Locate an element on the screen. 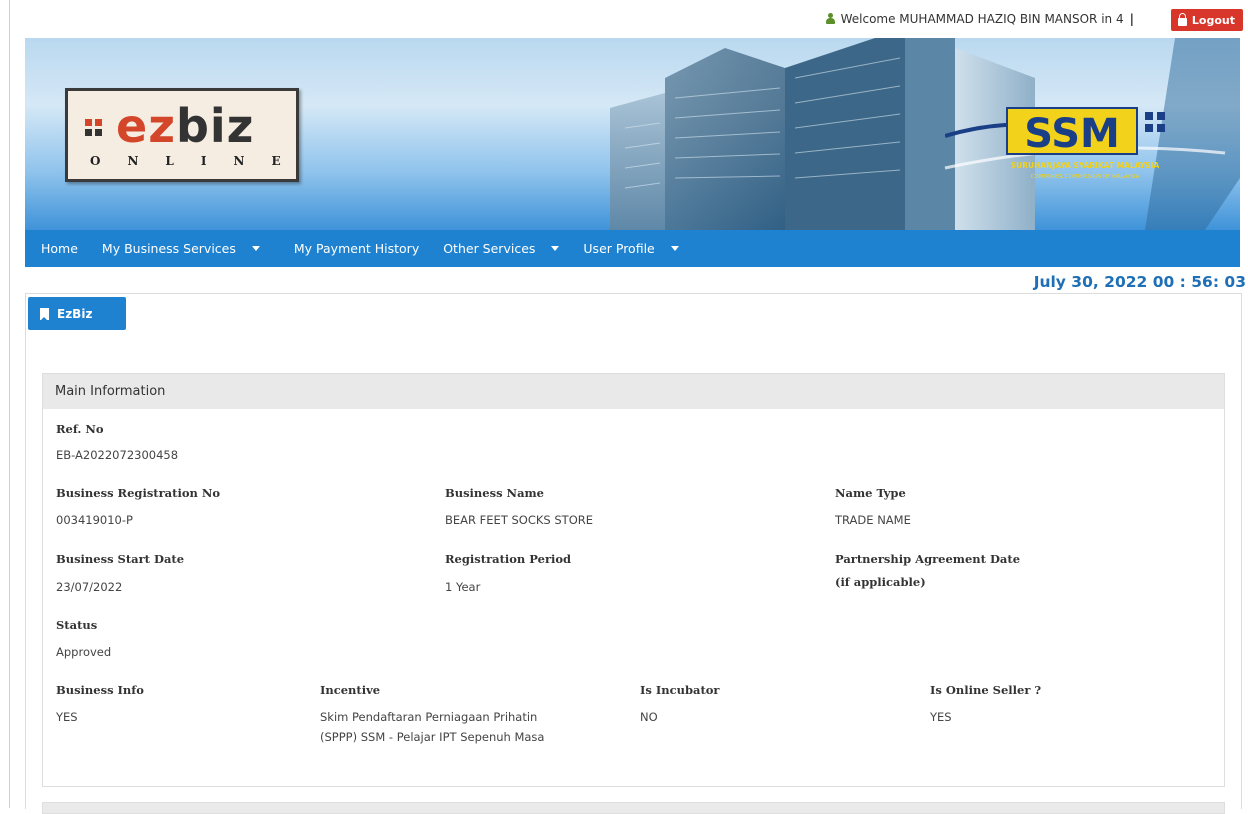  ssm-logo-text: SSM is located at coordinates (1072, 134).